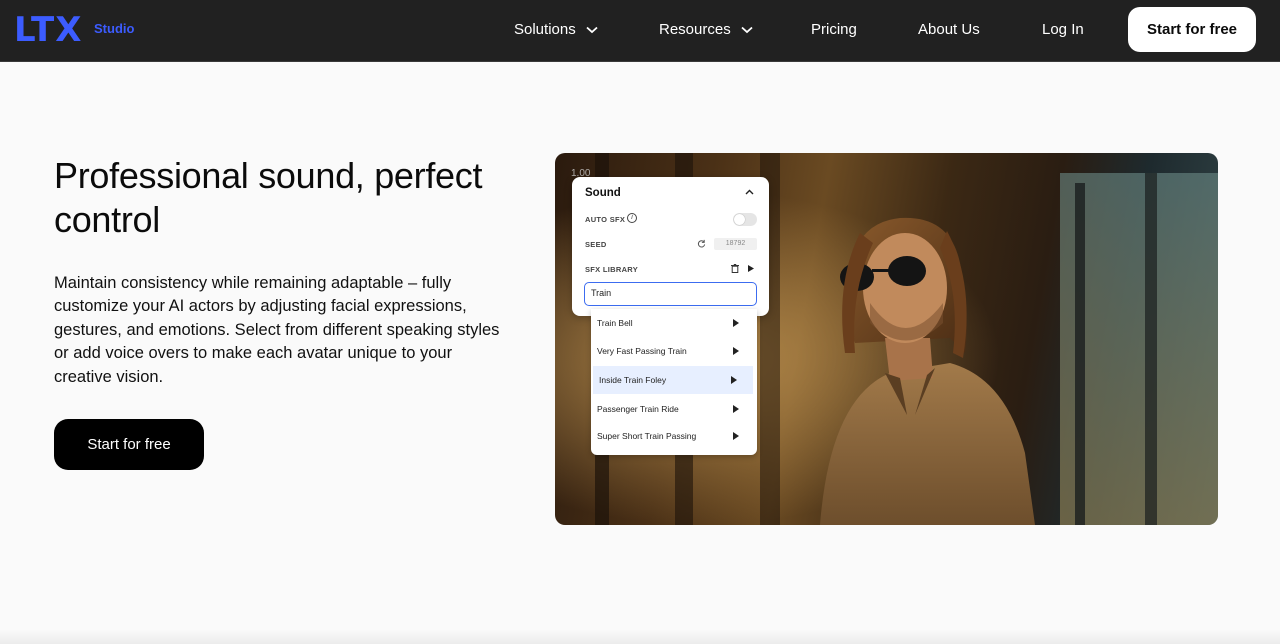 The height and width of the screenshot is (644, 1280). What do you see at coordinates (695, 29) in the screenshot?
I see `nav-resources-label: Resources` at bounding box center [695, 29].